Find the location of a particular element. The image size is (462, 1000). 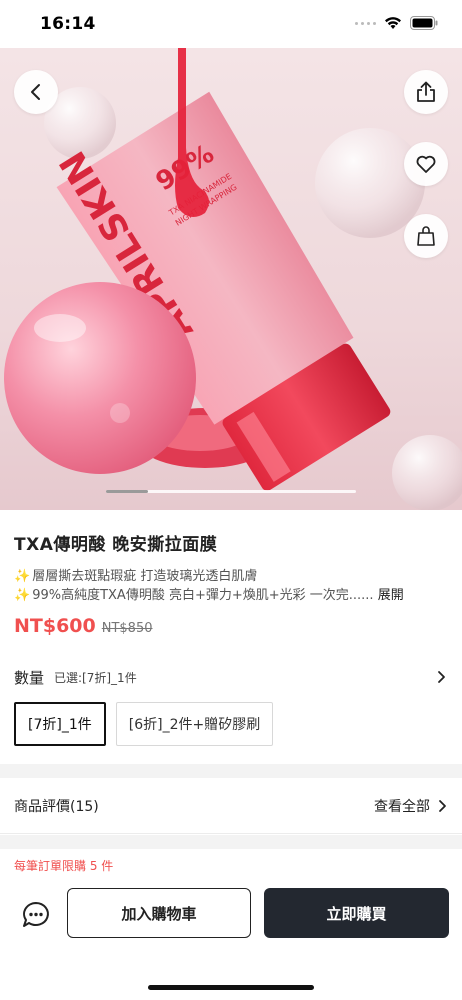

status-time: 16:14 is located at coordinates (68, 24).